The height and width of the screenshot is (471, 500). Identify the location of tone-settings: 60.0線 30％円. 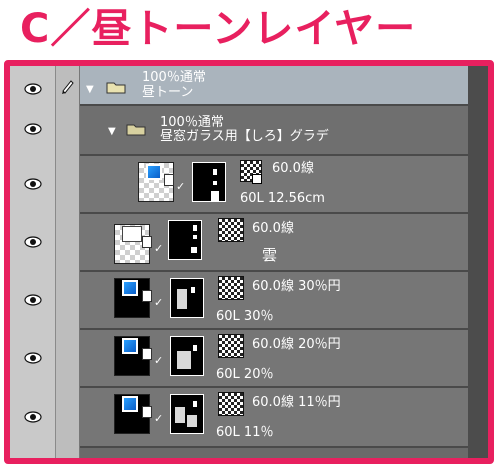
(296, 286).